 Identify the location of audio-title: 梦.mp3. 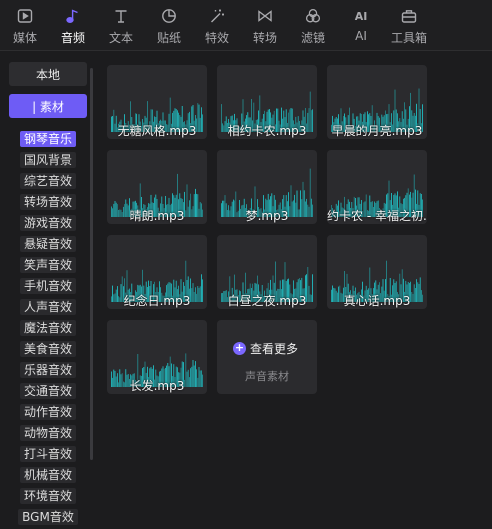
(267, 216).